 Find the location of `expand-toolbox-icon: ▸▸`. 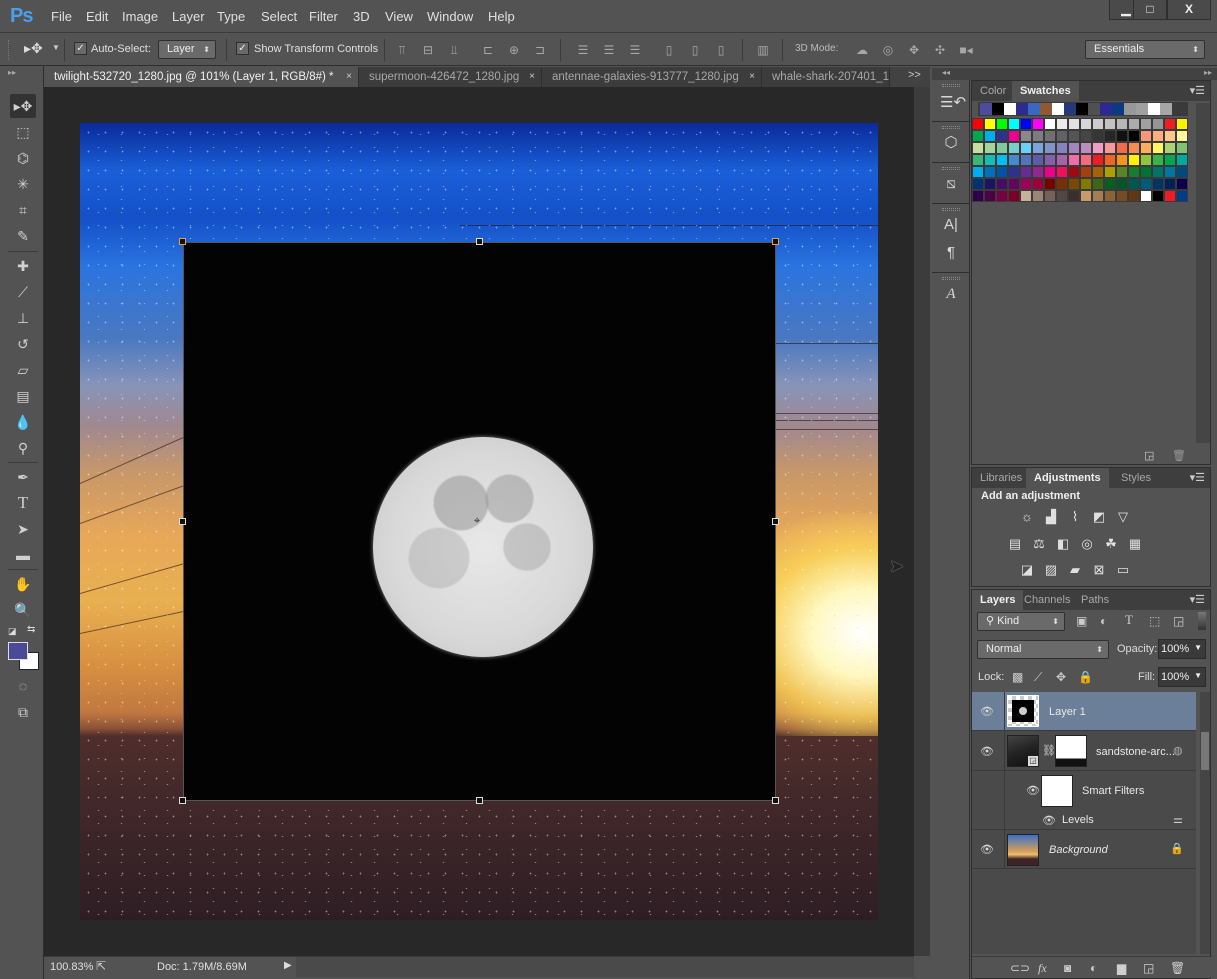

expand-toolbox-icon: ▸▸ is located at coordinates (12, 72).